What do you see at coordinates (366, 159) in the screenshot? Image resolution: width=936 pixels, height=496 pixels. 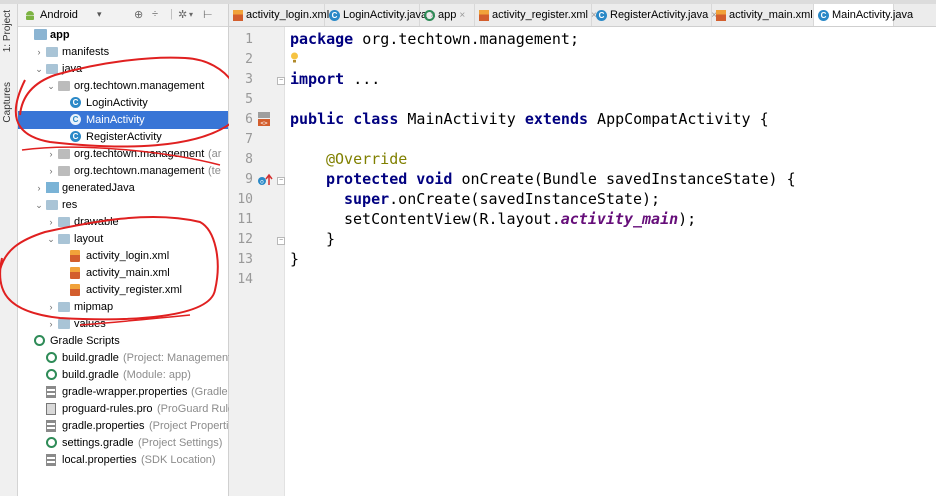 I see `code-line-8: @Override` at bounding box center [366, 159].